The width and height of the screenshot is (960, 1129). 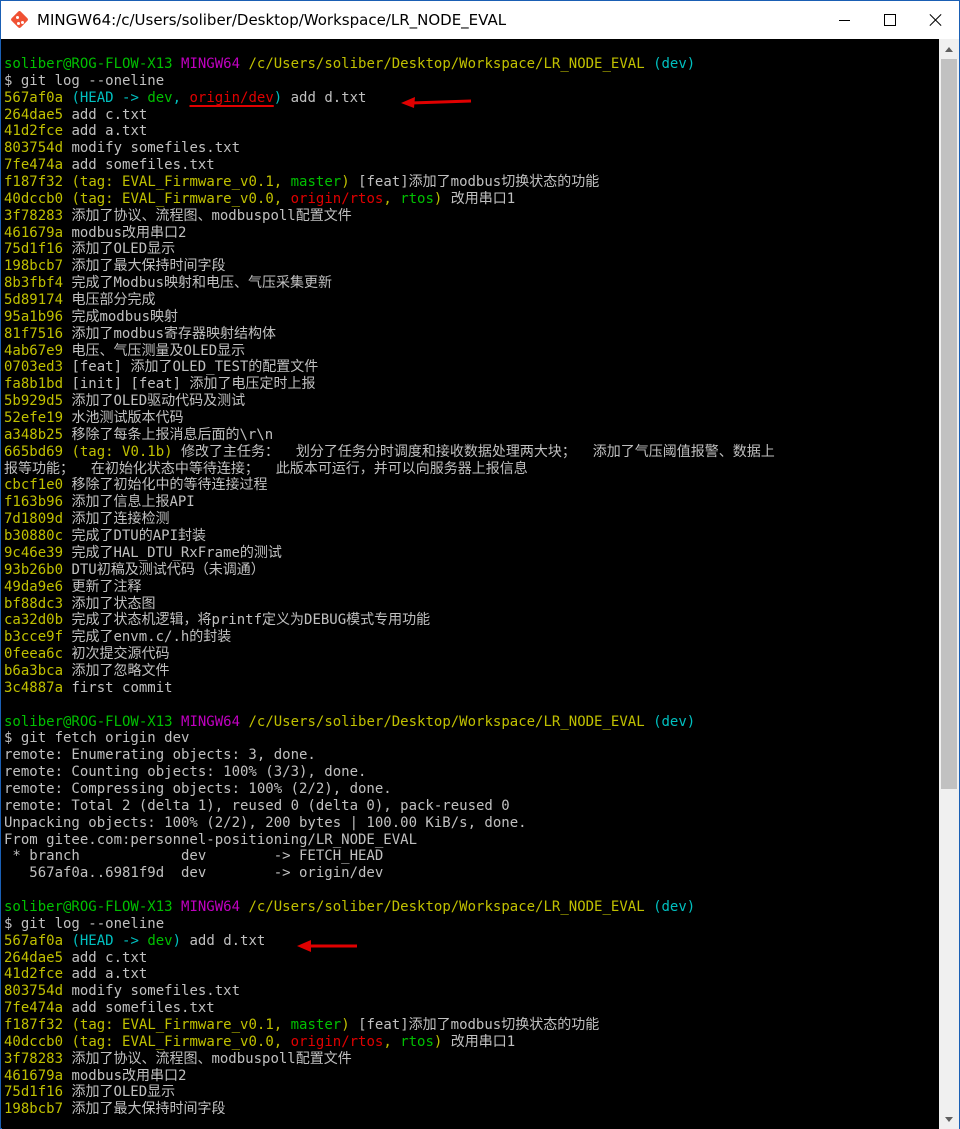 I want to click on terminal-text: 添加了信息上报API, so click(x=129, y=502).